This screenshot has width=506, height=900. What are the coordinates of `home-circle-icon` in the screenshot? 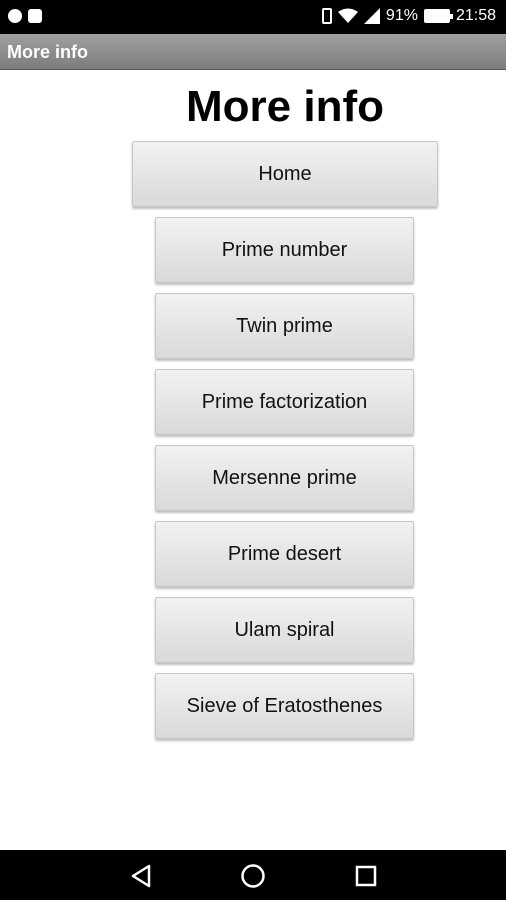 It's located at (253, 876).